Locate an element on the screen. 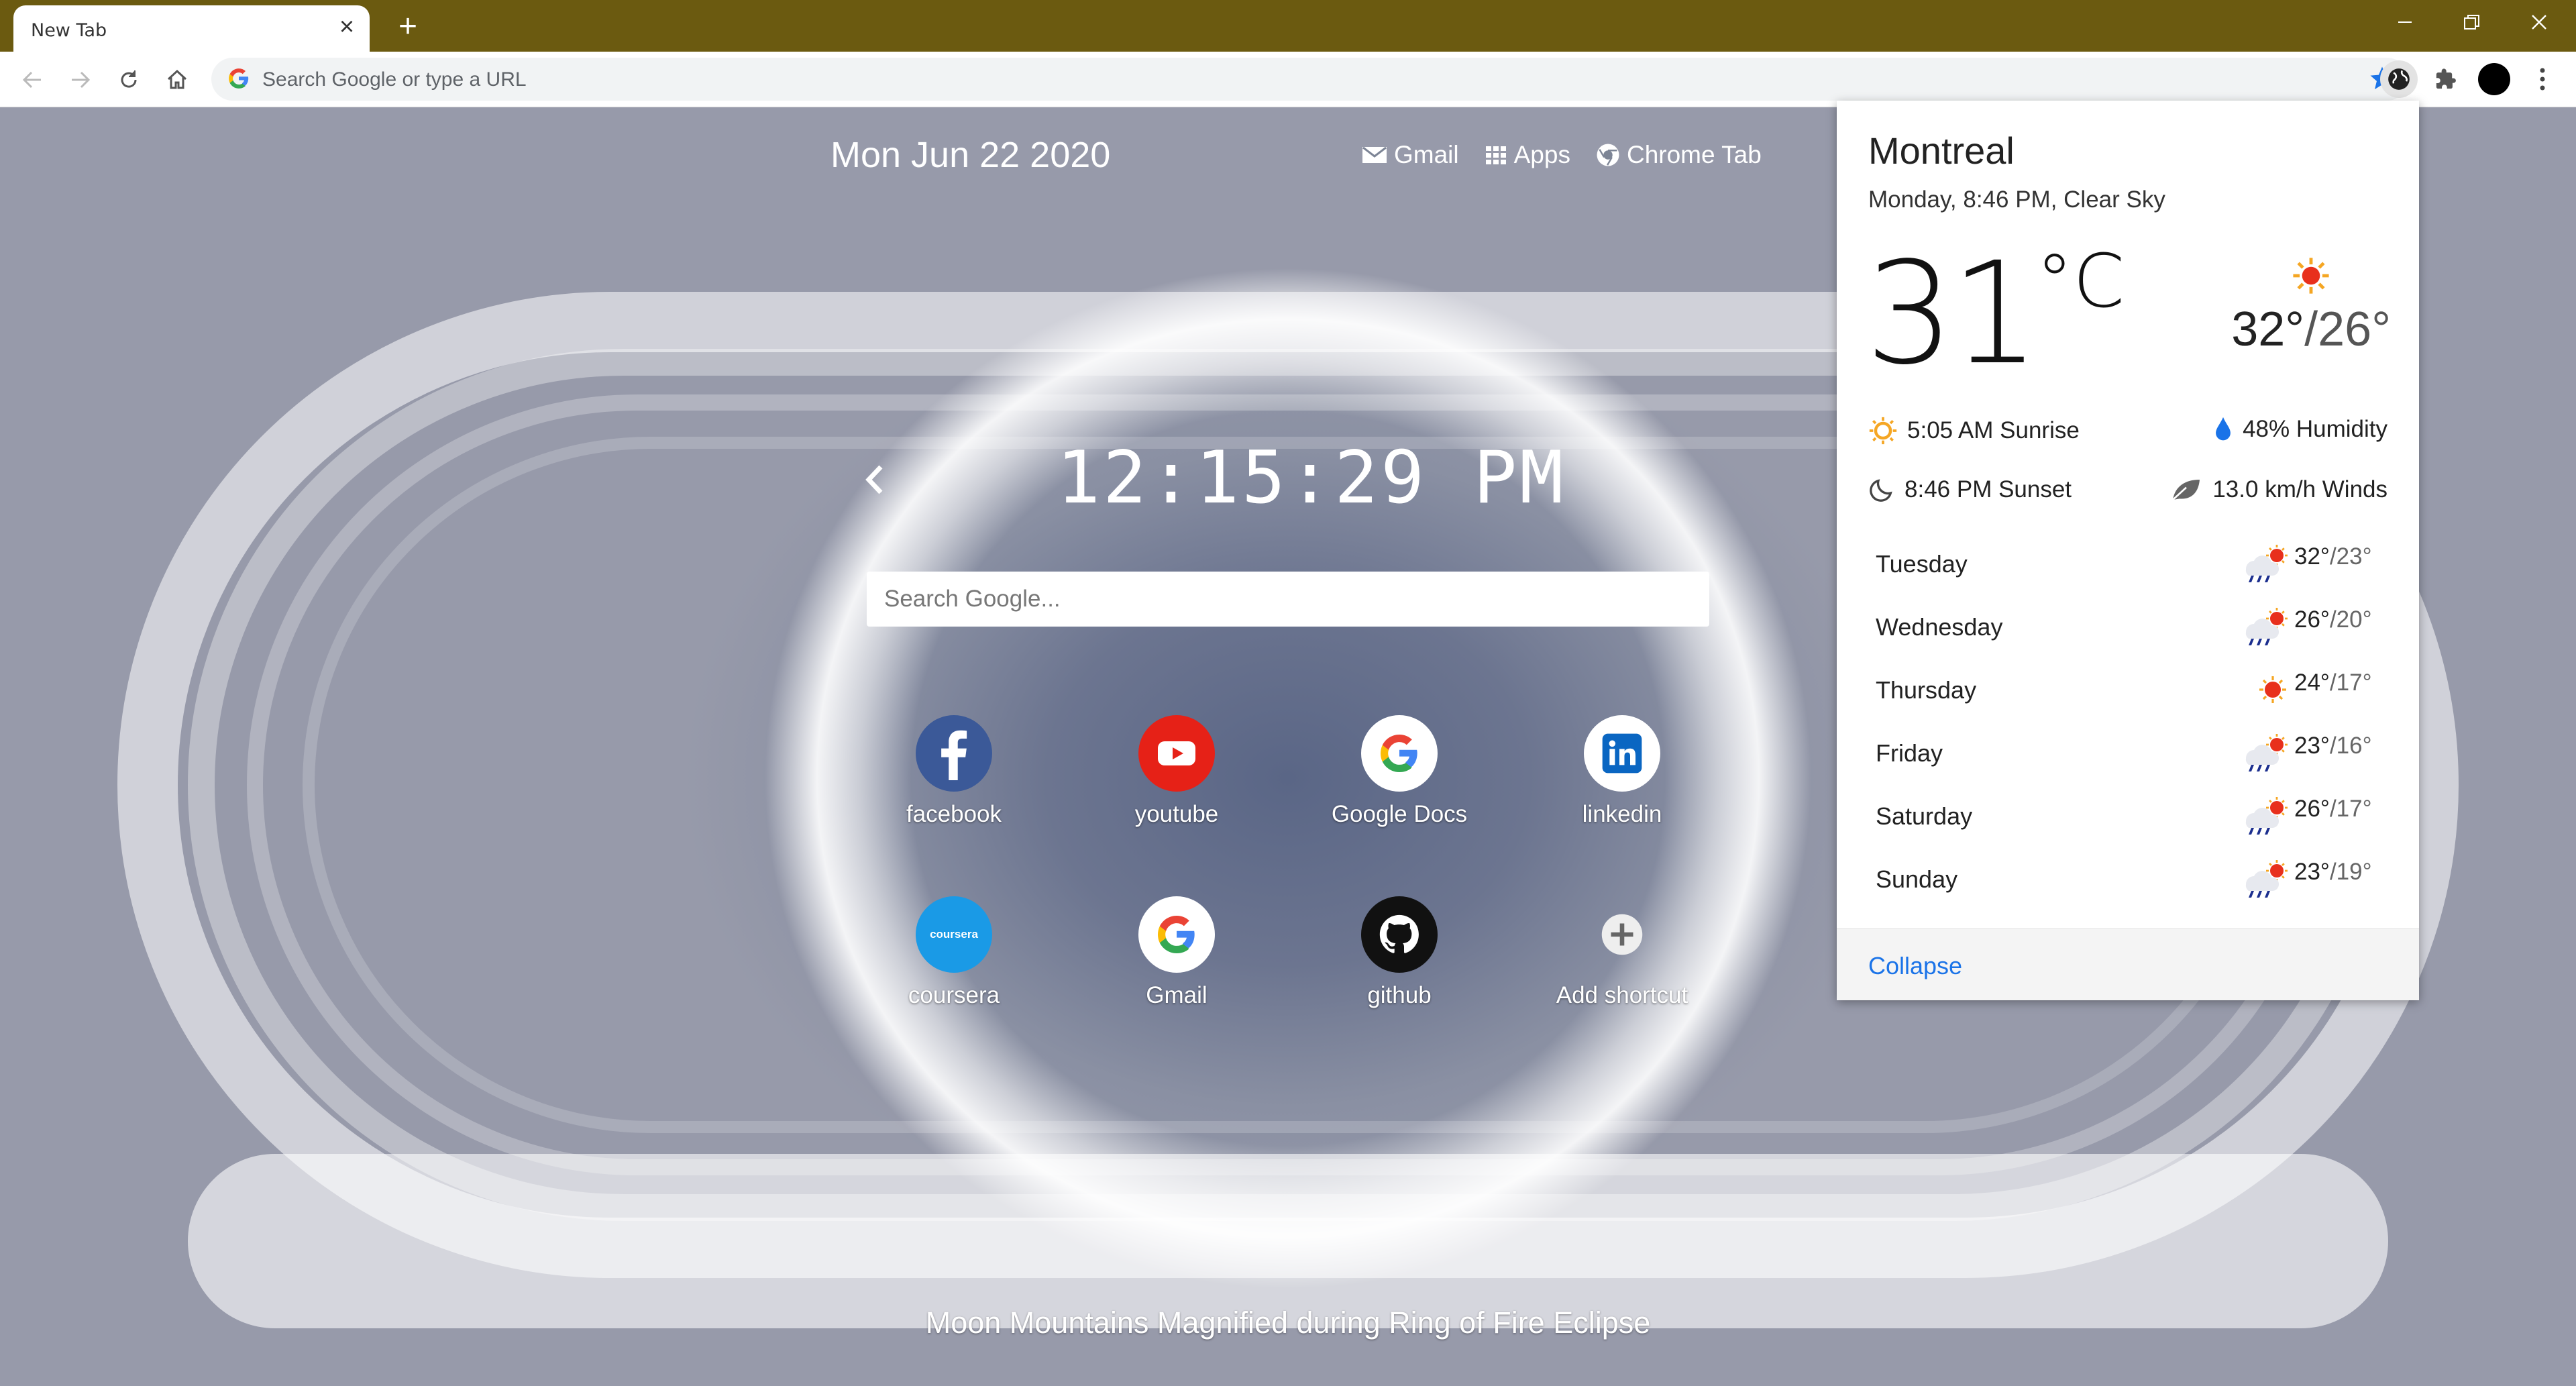 Image resolution: width=2576 pixels, height=1386 pixels. temperature-value: 31 is located at coordinates (1952, 313).